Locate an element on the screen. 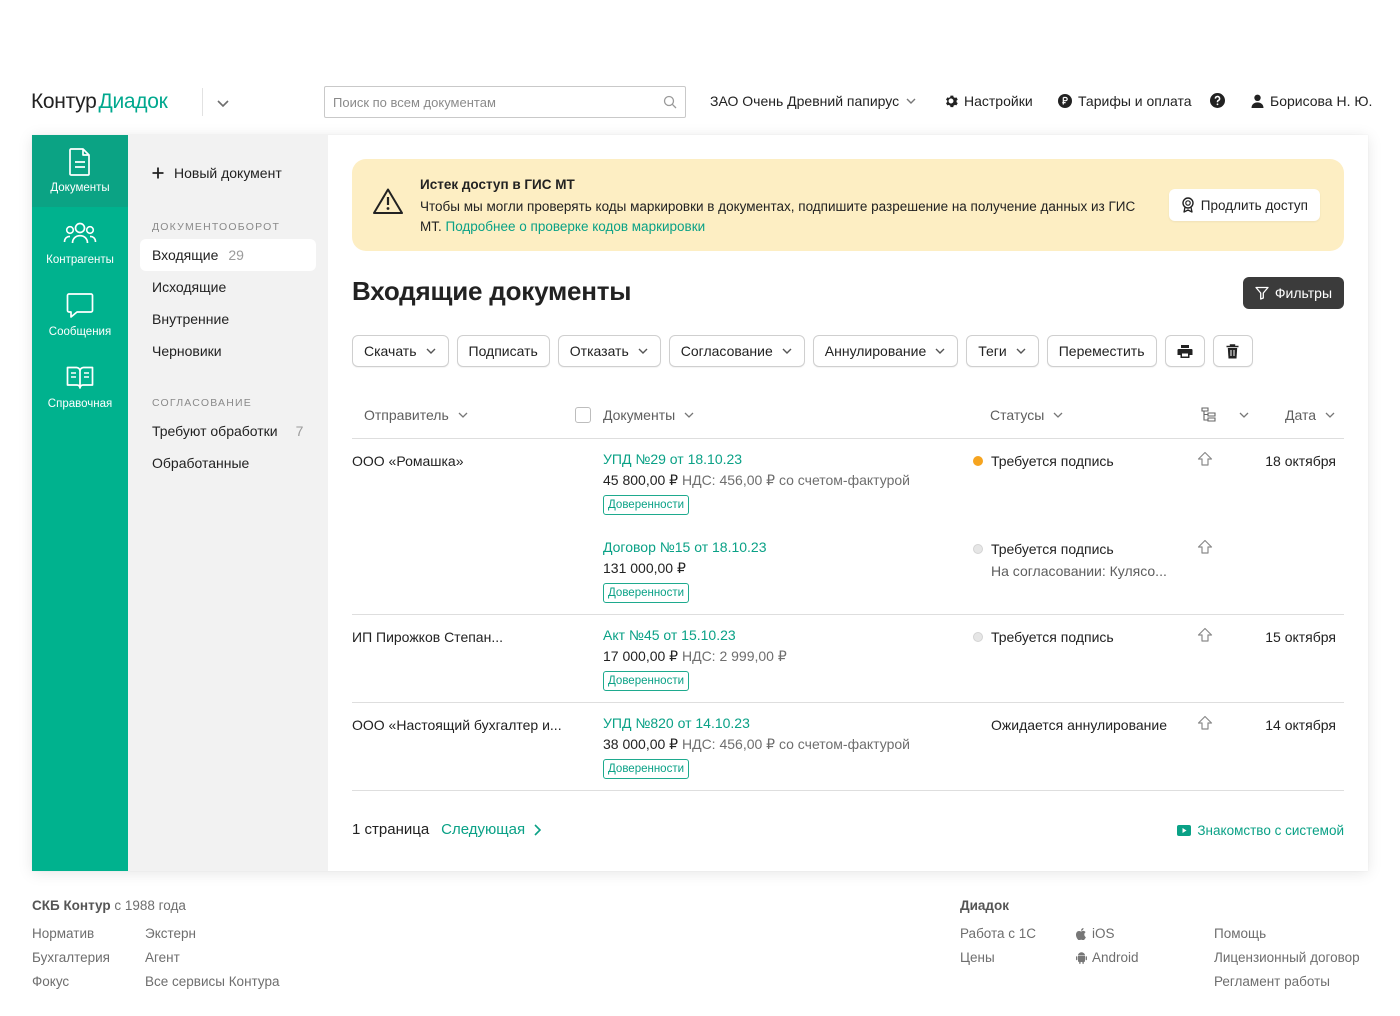 The height and width of the screenshot is (1016, 1400). select-all-checkbox-cell is located at coordinates (583, 415).